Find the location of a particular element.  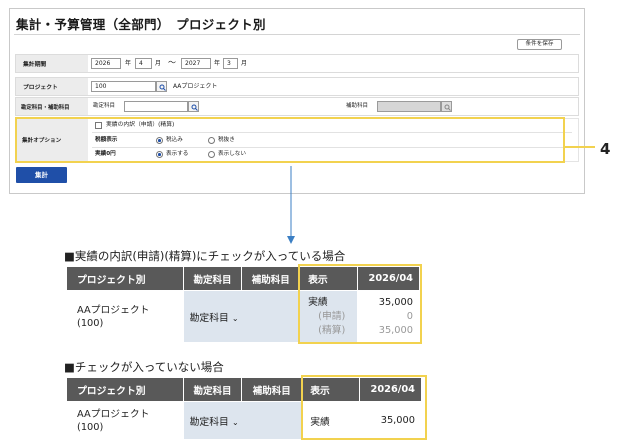

account-row-label: 勘定科目・補助科目 is located at coordinates (52, 106).